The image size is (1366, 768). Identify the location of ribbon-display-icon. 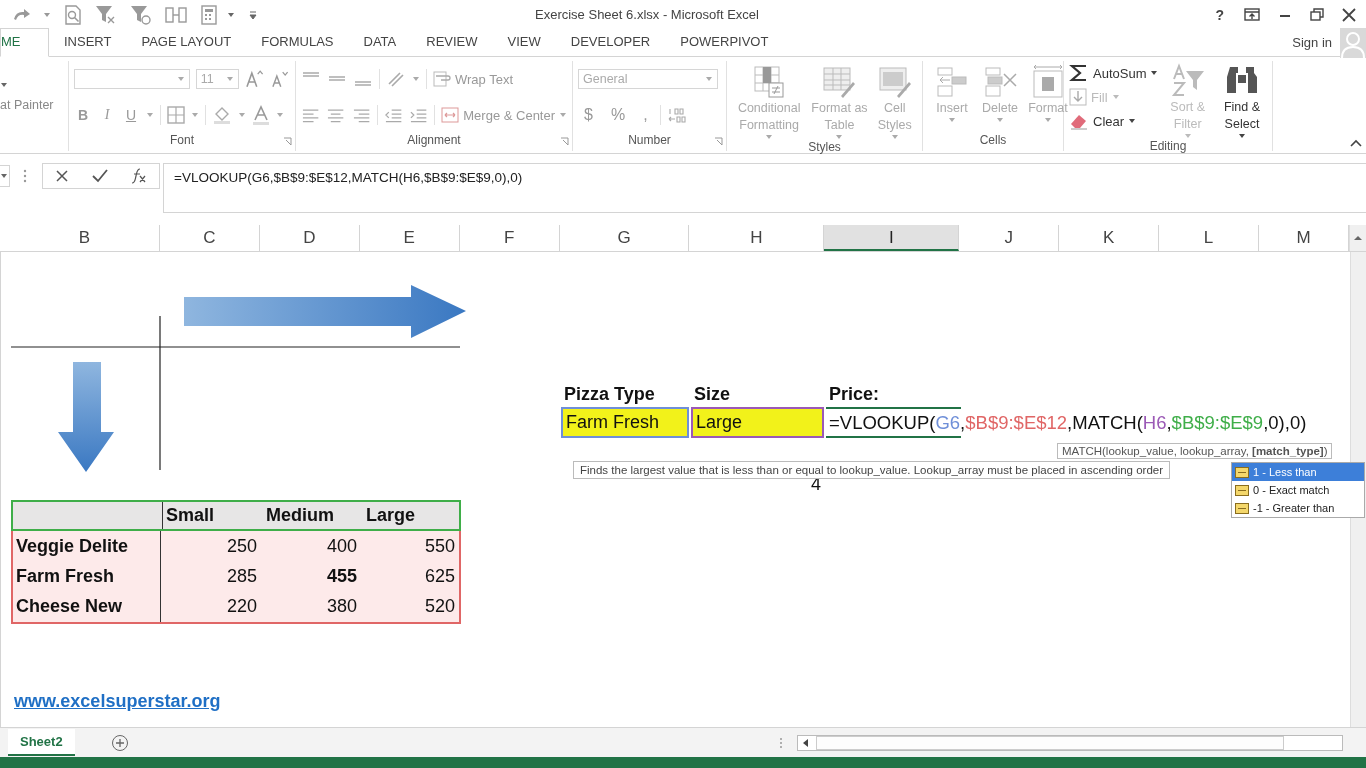
(1252, 15).